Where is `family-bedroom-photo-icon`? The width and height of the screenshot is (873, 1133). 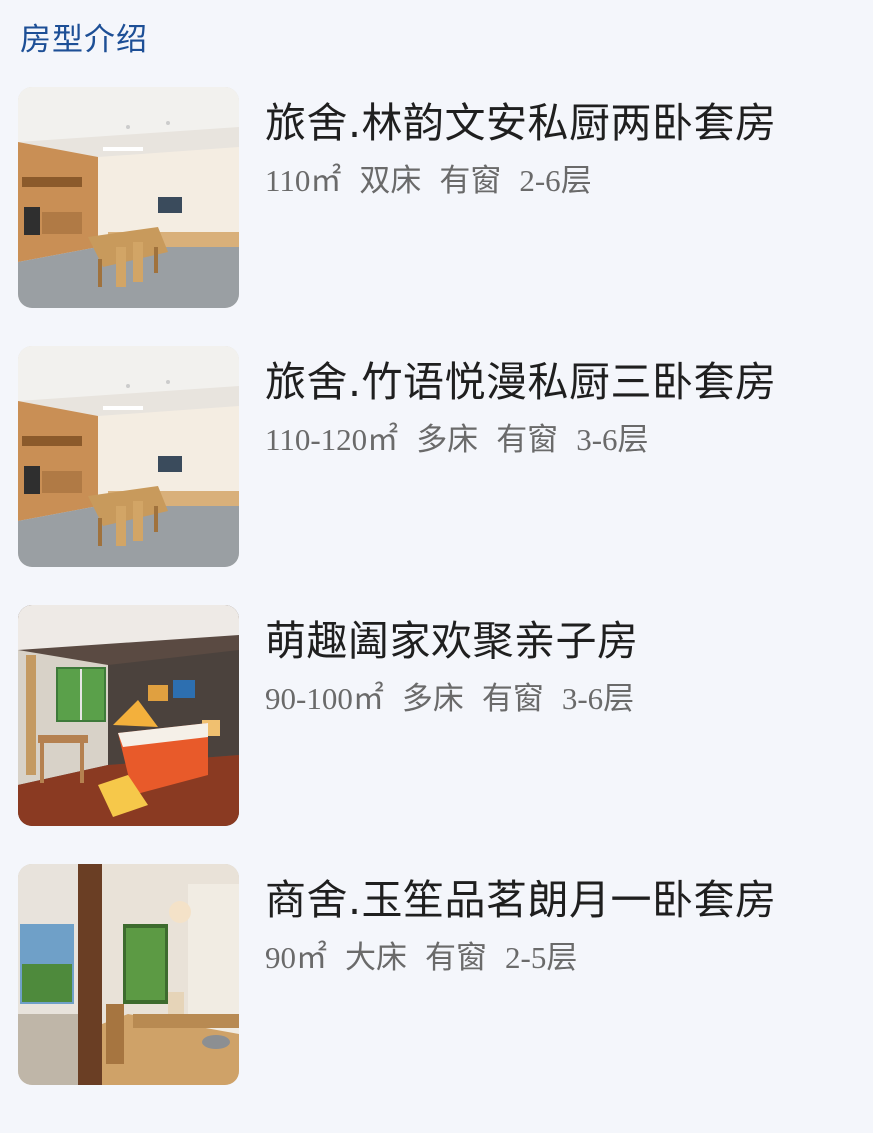
family-bedroom-photo-icon is located at coordinates (128, 715).